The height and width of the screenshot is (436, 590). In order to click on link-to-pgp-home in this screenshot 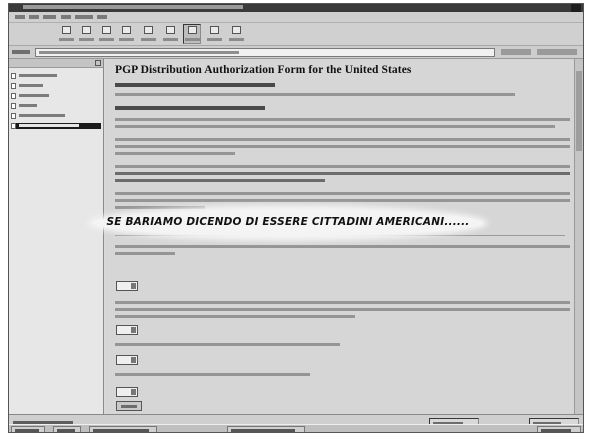, I will do `click(195, 85)`.